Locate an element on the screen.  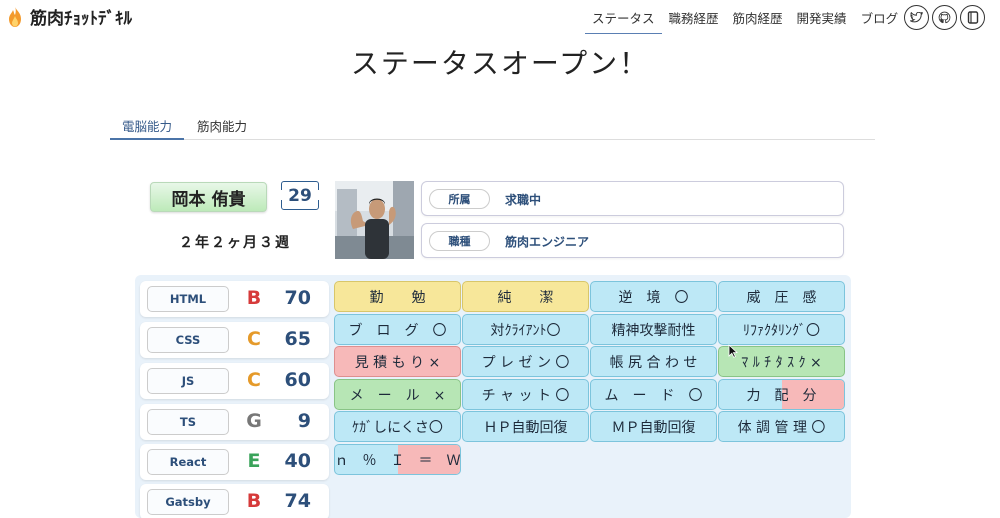
language-score: 74 is located at coordinates (297, 501).